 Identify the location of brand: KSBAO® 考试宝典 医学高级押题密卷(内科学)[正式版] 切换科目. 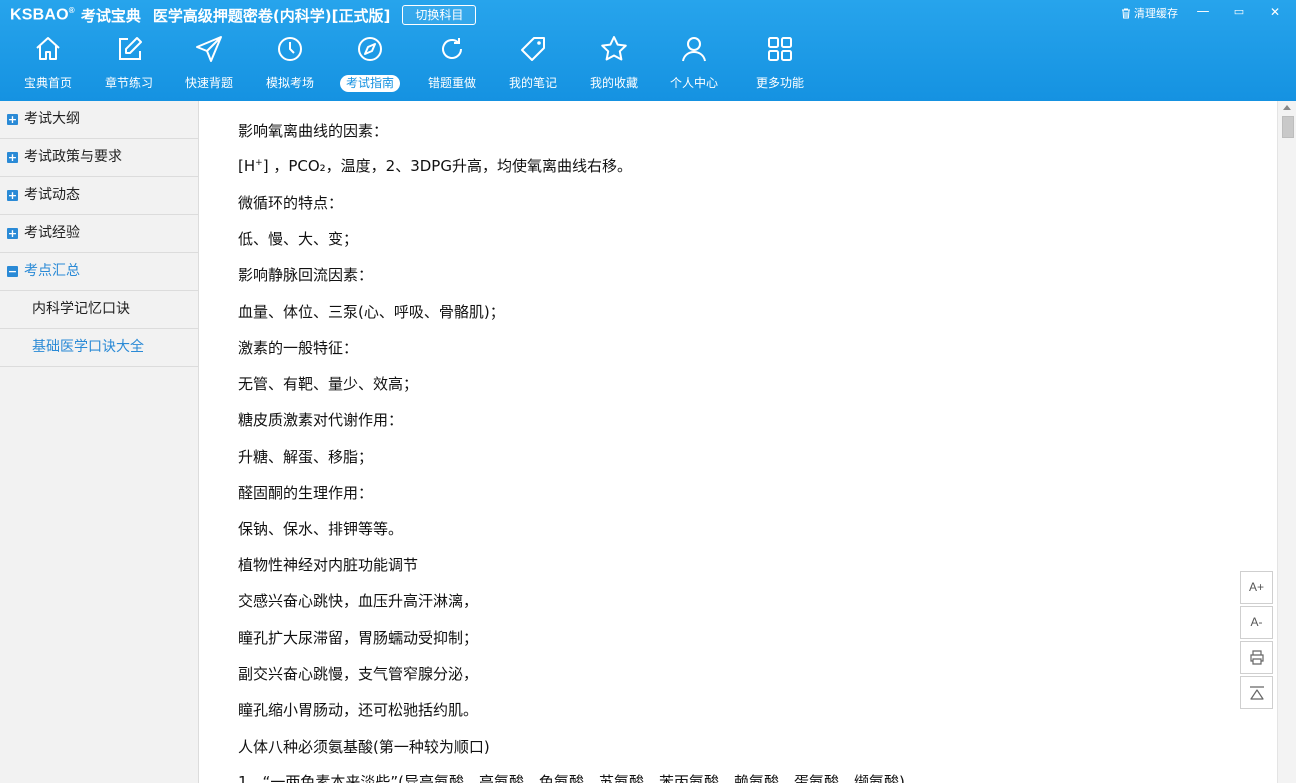
(243, 15).